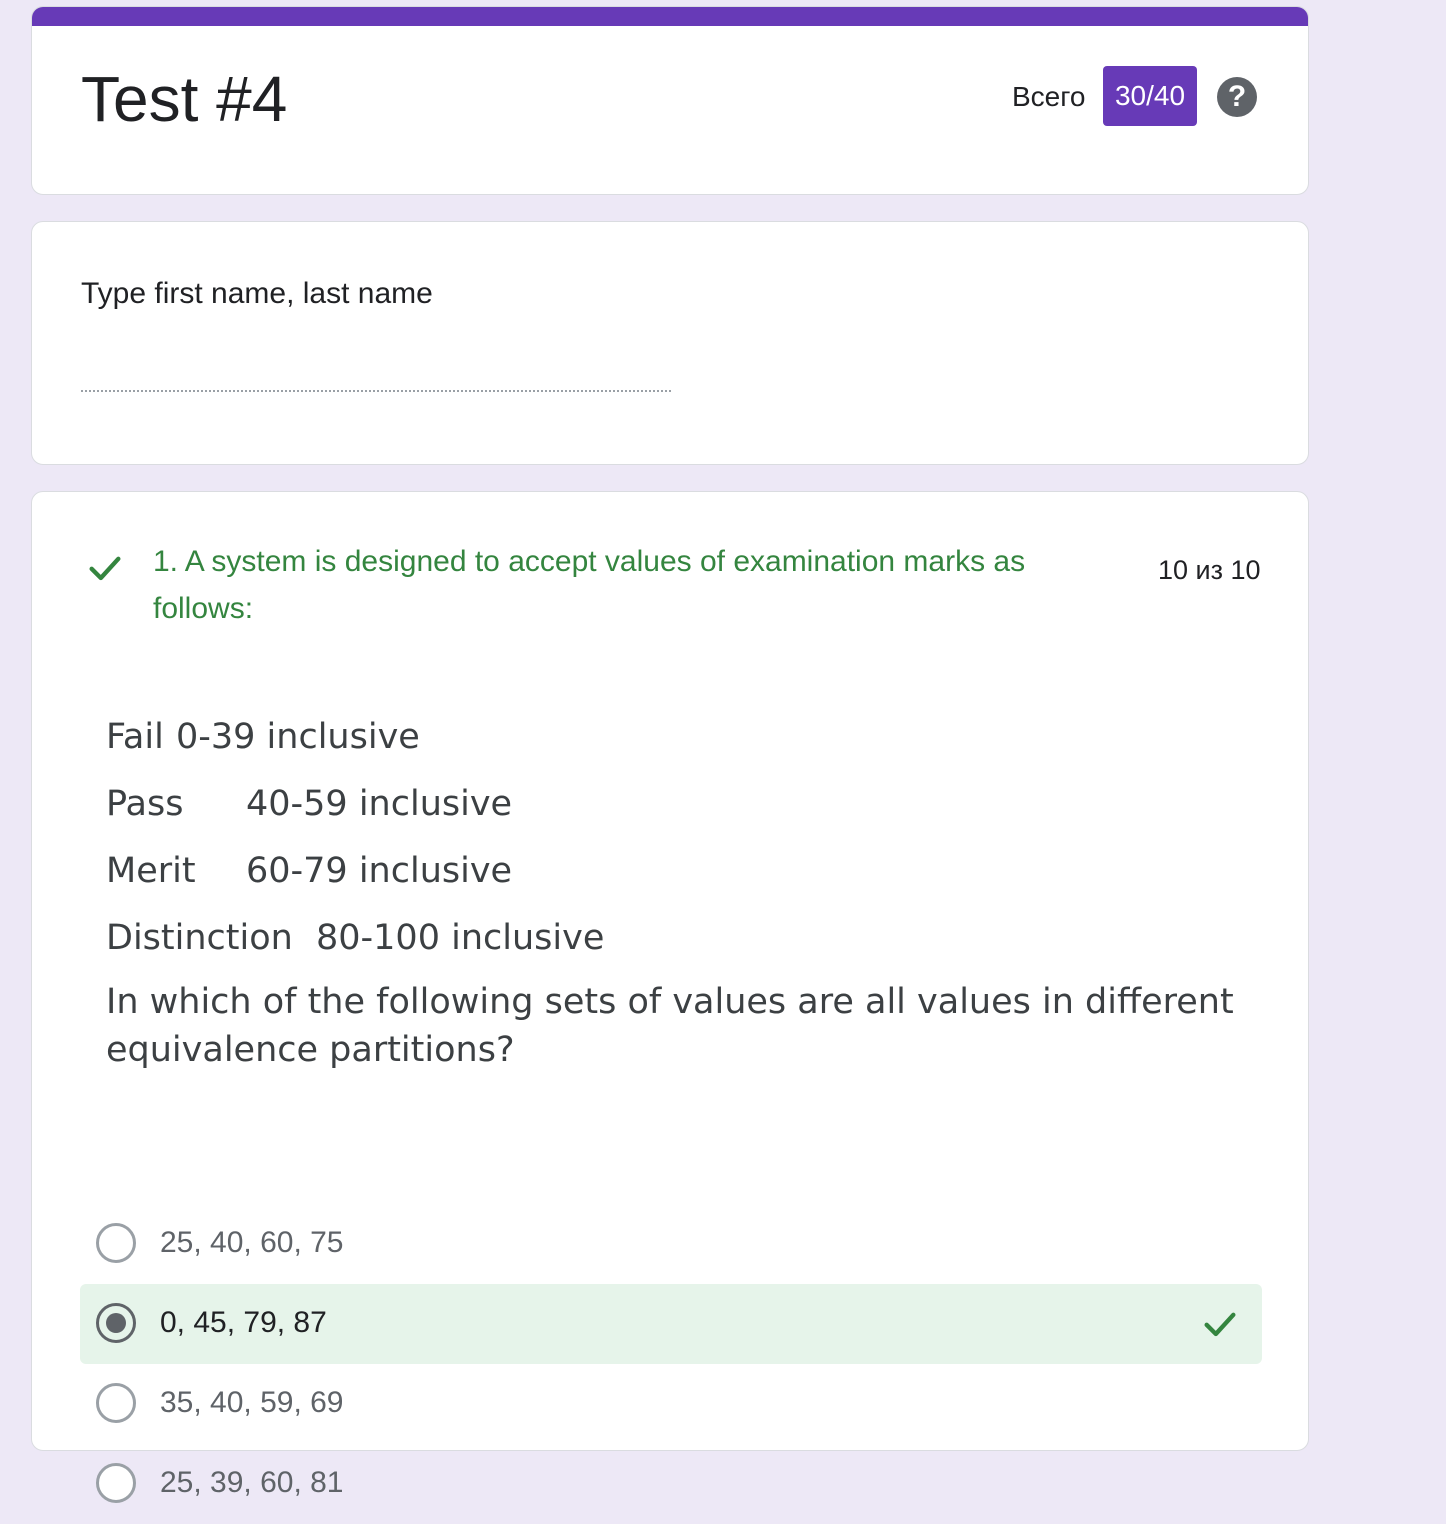 The width and height of the screenshot is (1446, 1524). I want to click on answer-option: 25, 40, 60, 75, so click(671, 1244).